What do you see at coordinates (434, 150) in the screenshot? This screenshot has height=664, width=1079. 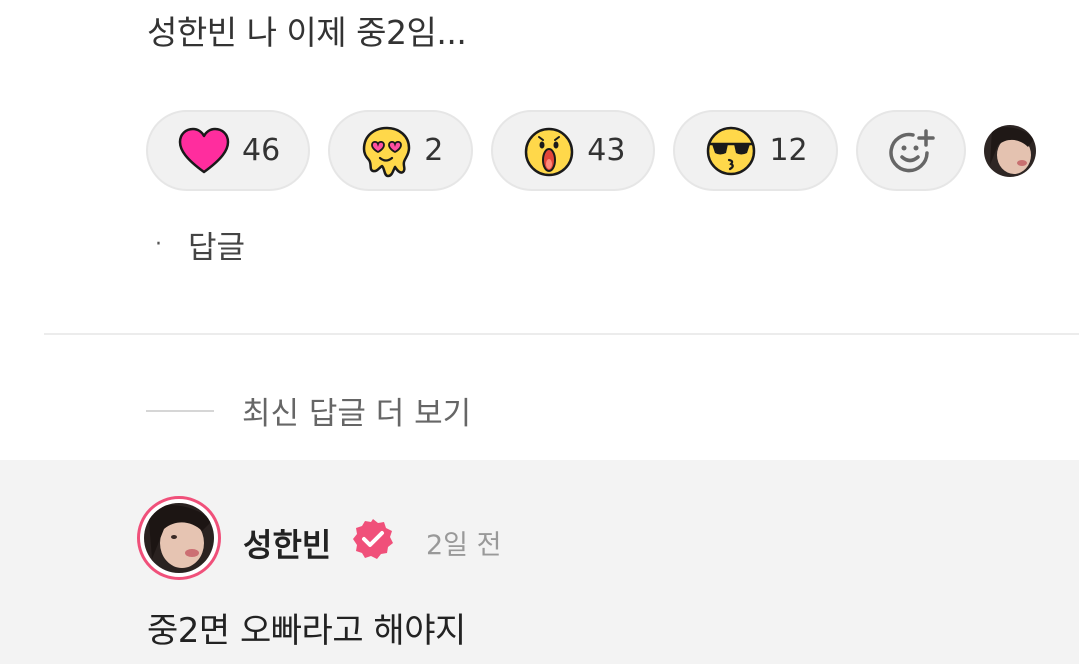 I see `reaction-count: 2` at bounding box center [434, 150].